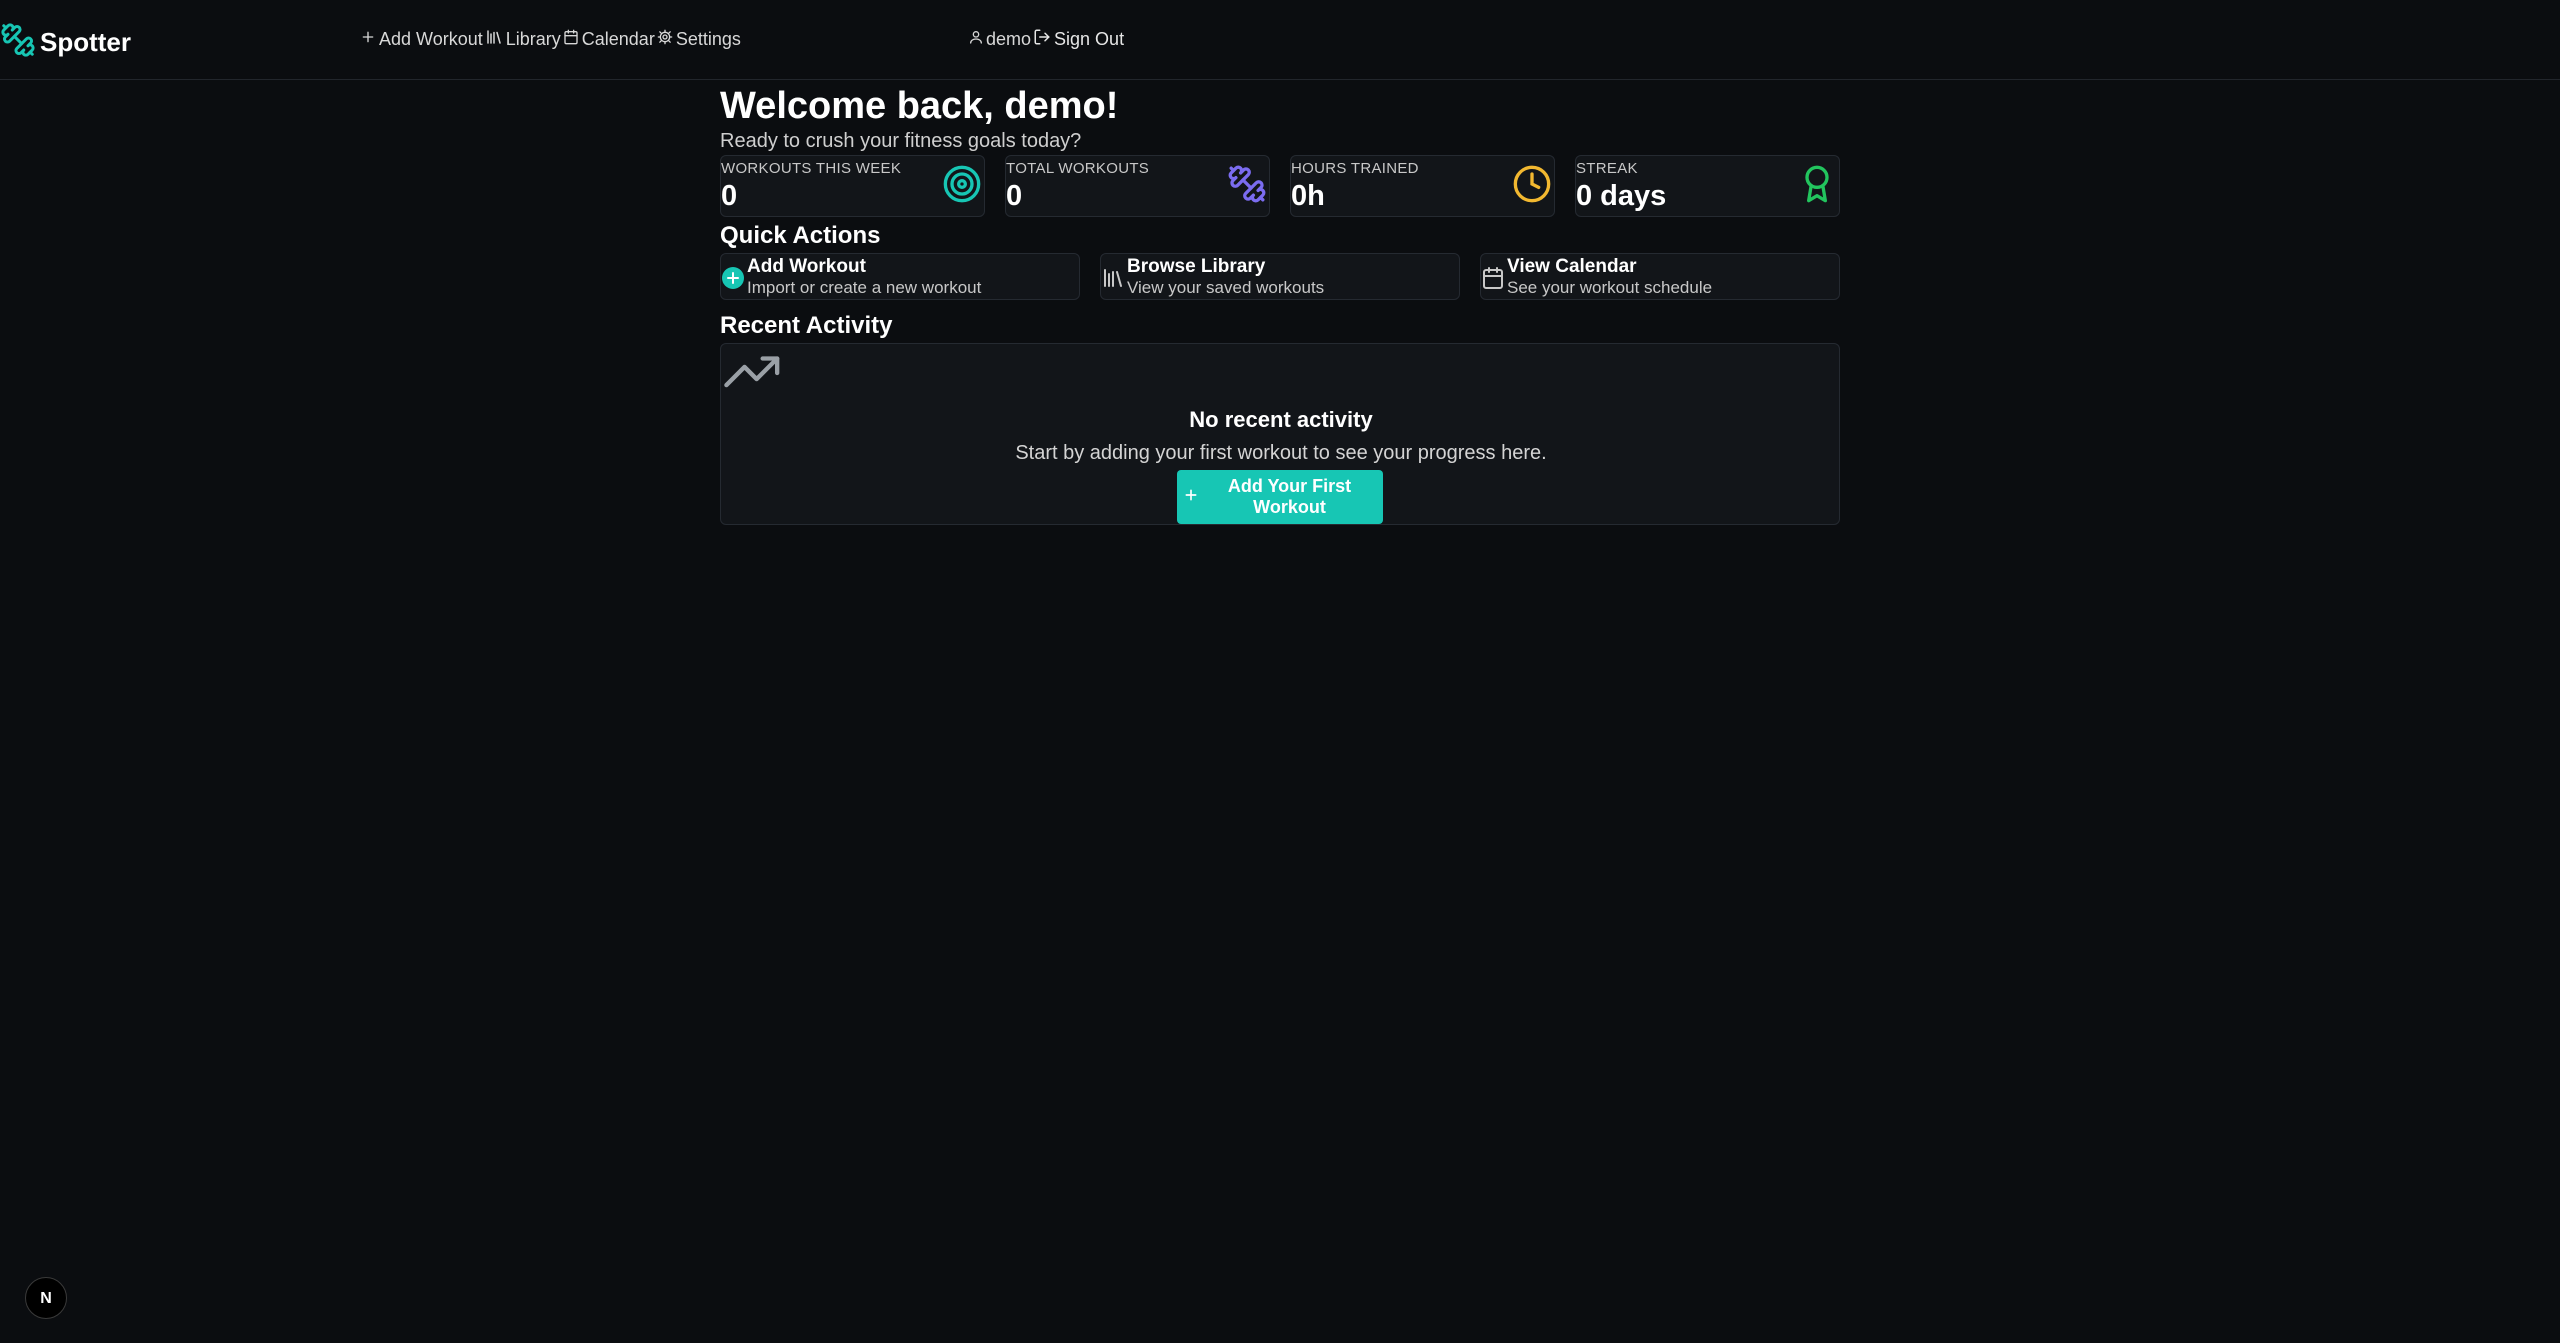  Describe the element at coordinates (1281, 419) in the screenshot. I see `empty-state-title: No recent activity` at that location.